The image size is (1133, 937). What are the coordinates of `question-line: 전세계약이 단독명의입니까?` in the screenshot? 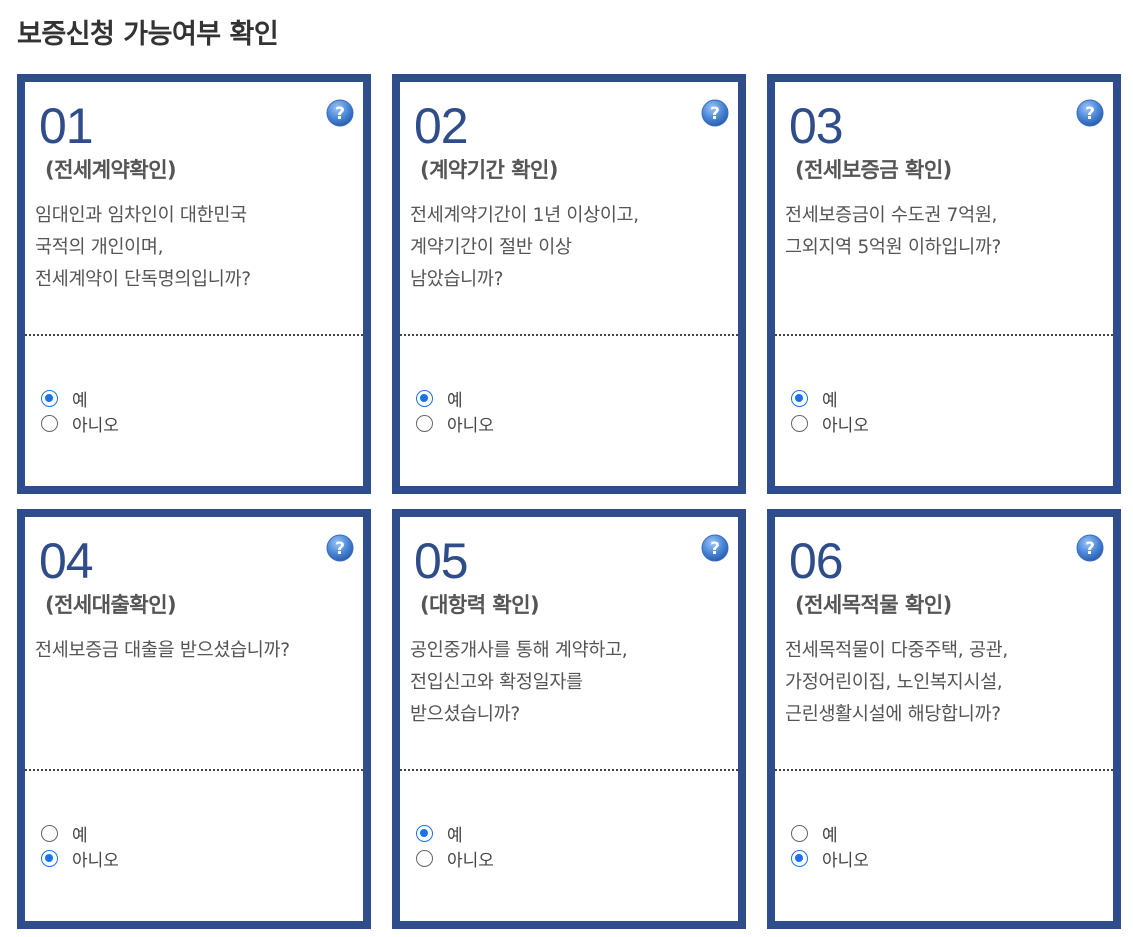 It's located at (143, 279).